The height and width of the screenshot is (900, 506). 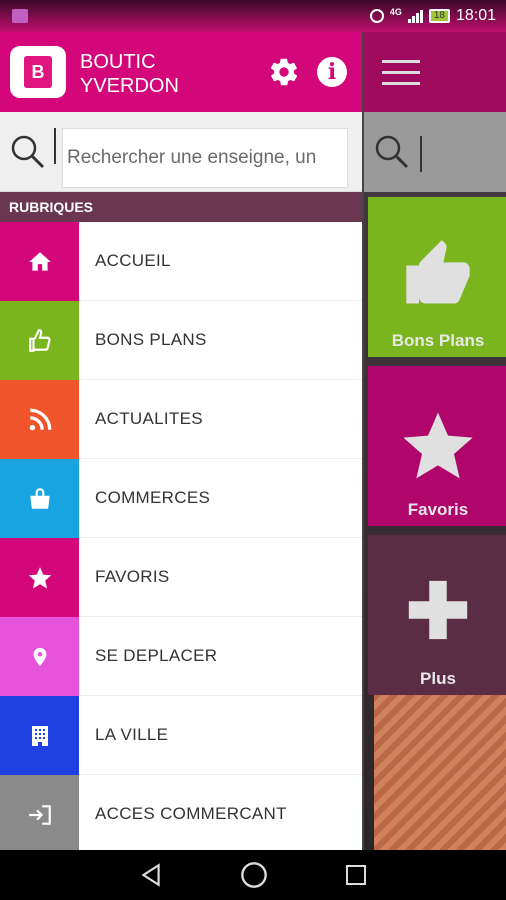 I want to click on menu-item-acces-commercant: ACCES COMMERCANT, so click(x=181, y=814).